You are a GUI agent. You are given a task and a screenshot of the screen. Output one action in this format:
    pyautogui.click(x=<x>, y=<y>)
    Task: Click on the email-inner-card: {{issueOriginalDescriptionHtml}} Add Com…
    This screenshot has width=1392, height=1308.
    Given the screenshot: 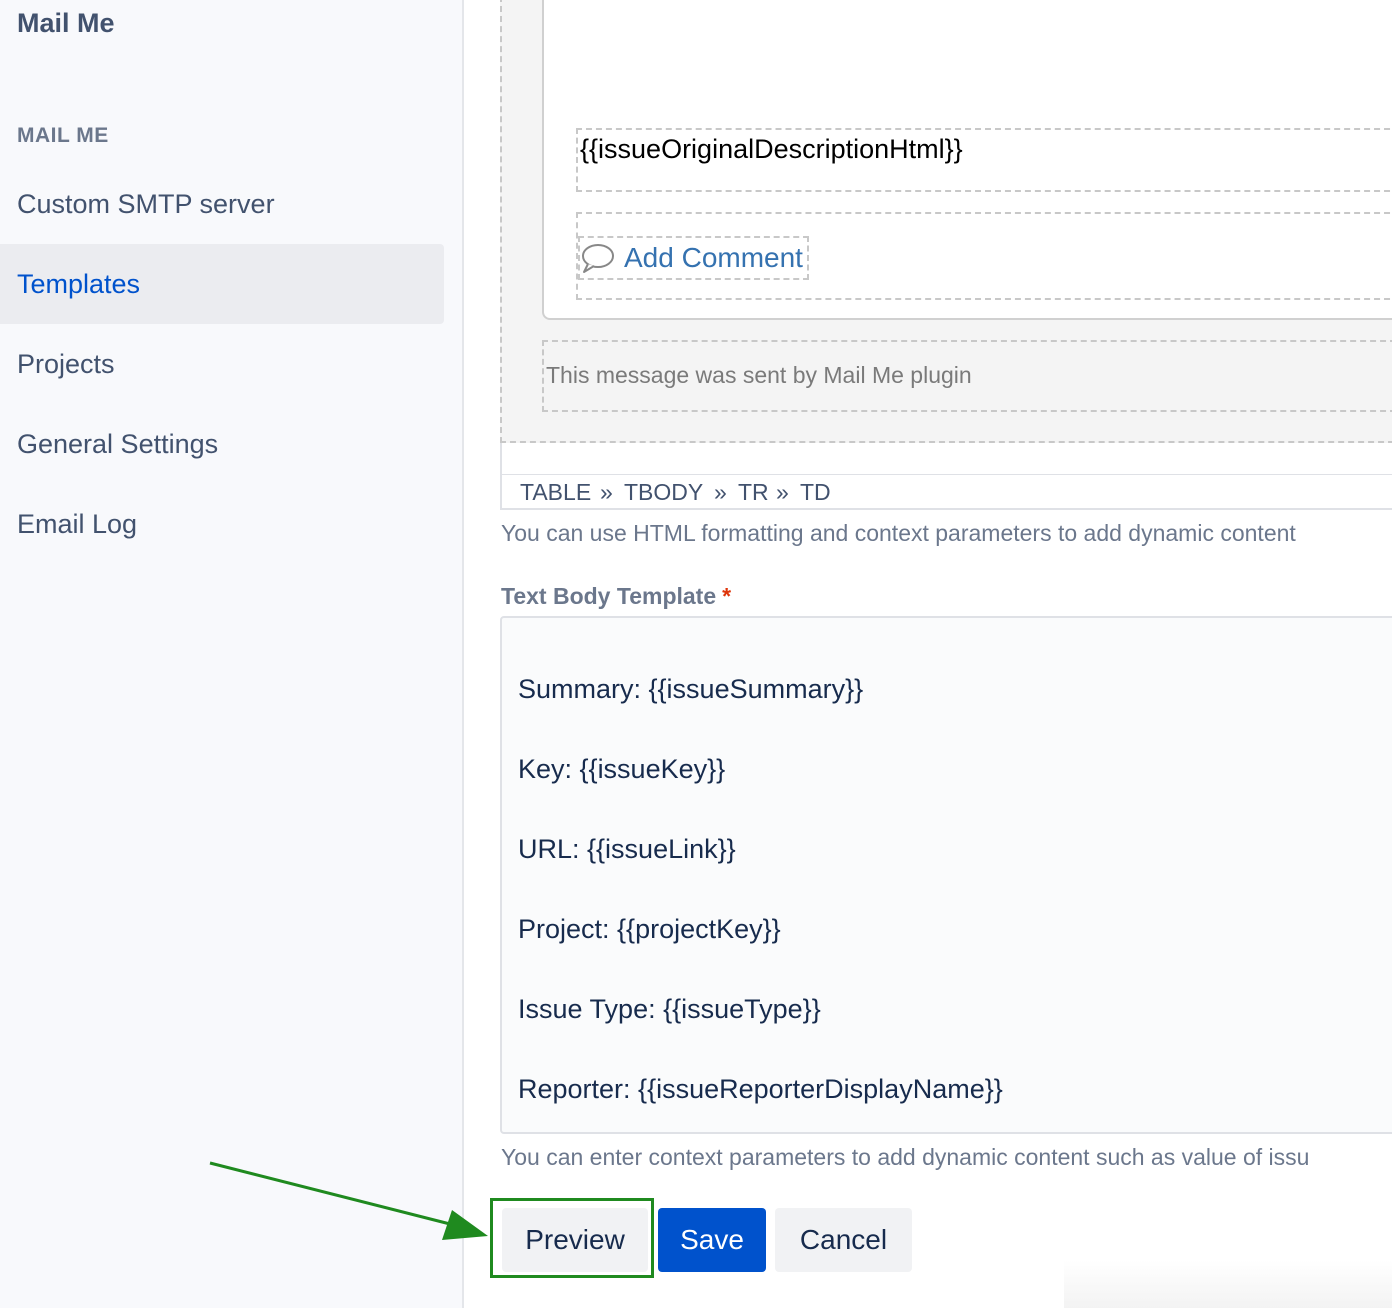 What is the action you would take?
    pyautogui.click(x=967, y=160)
    